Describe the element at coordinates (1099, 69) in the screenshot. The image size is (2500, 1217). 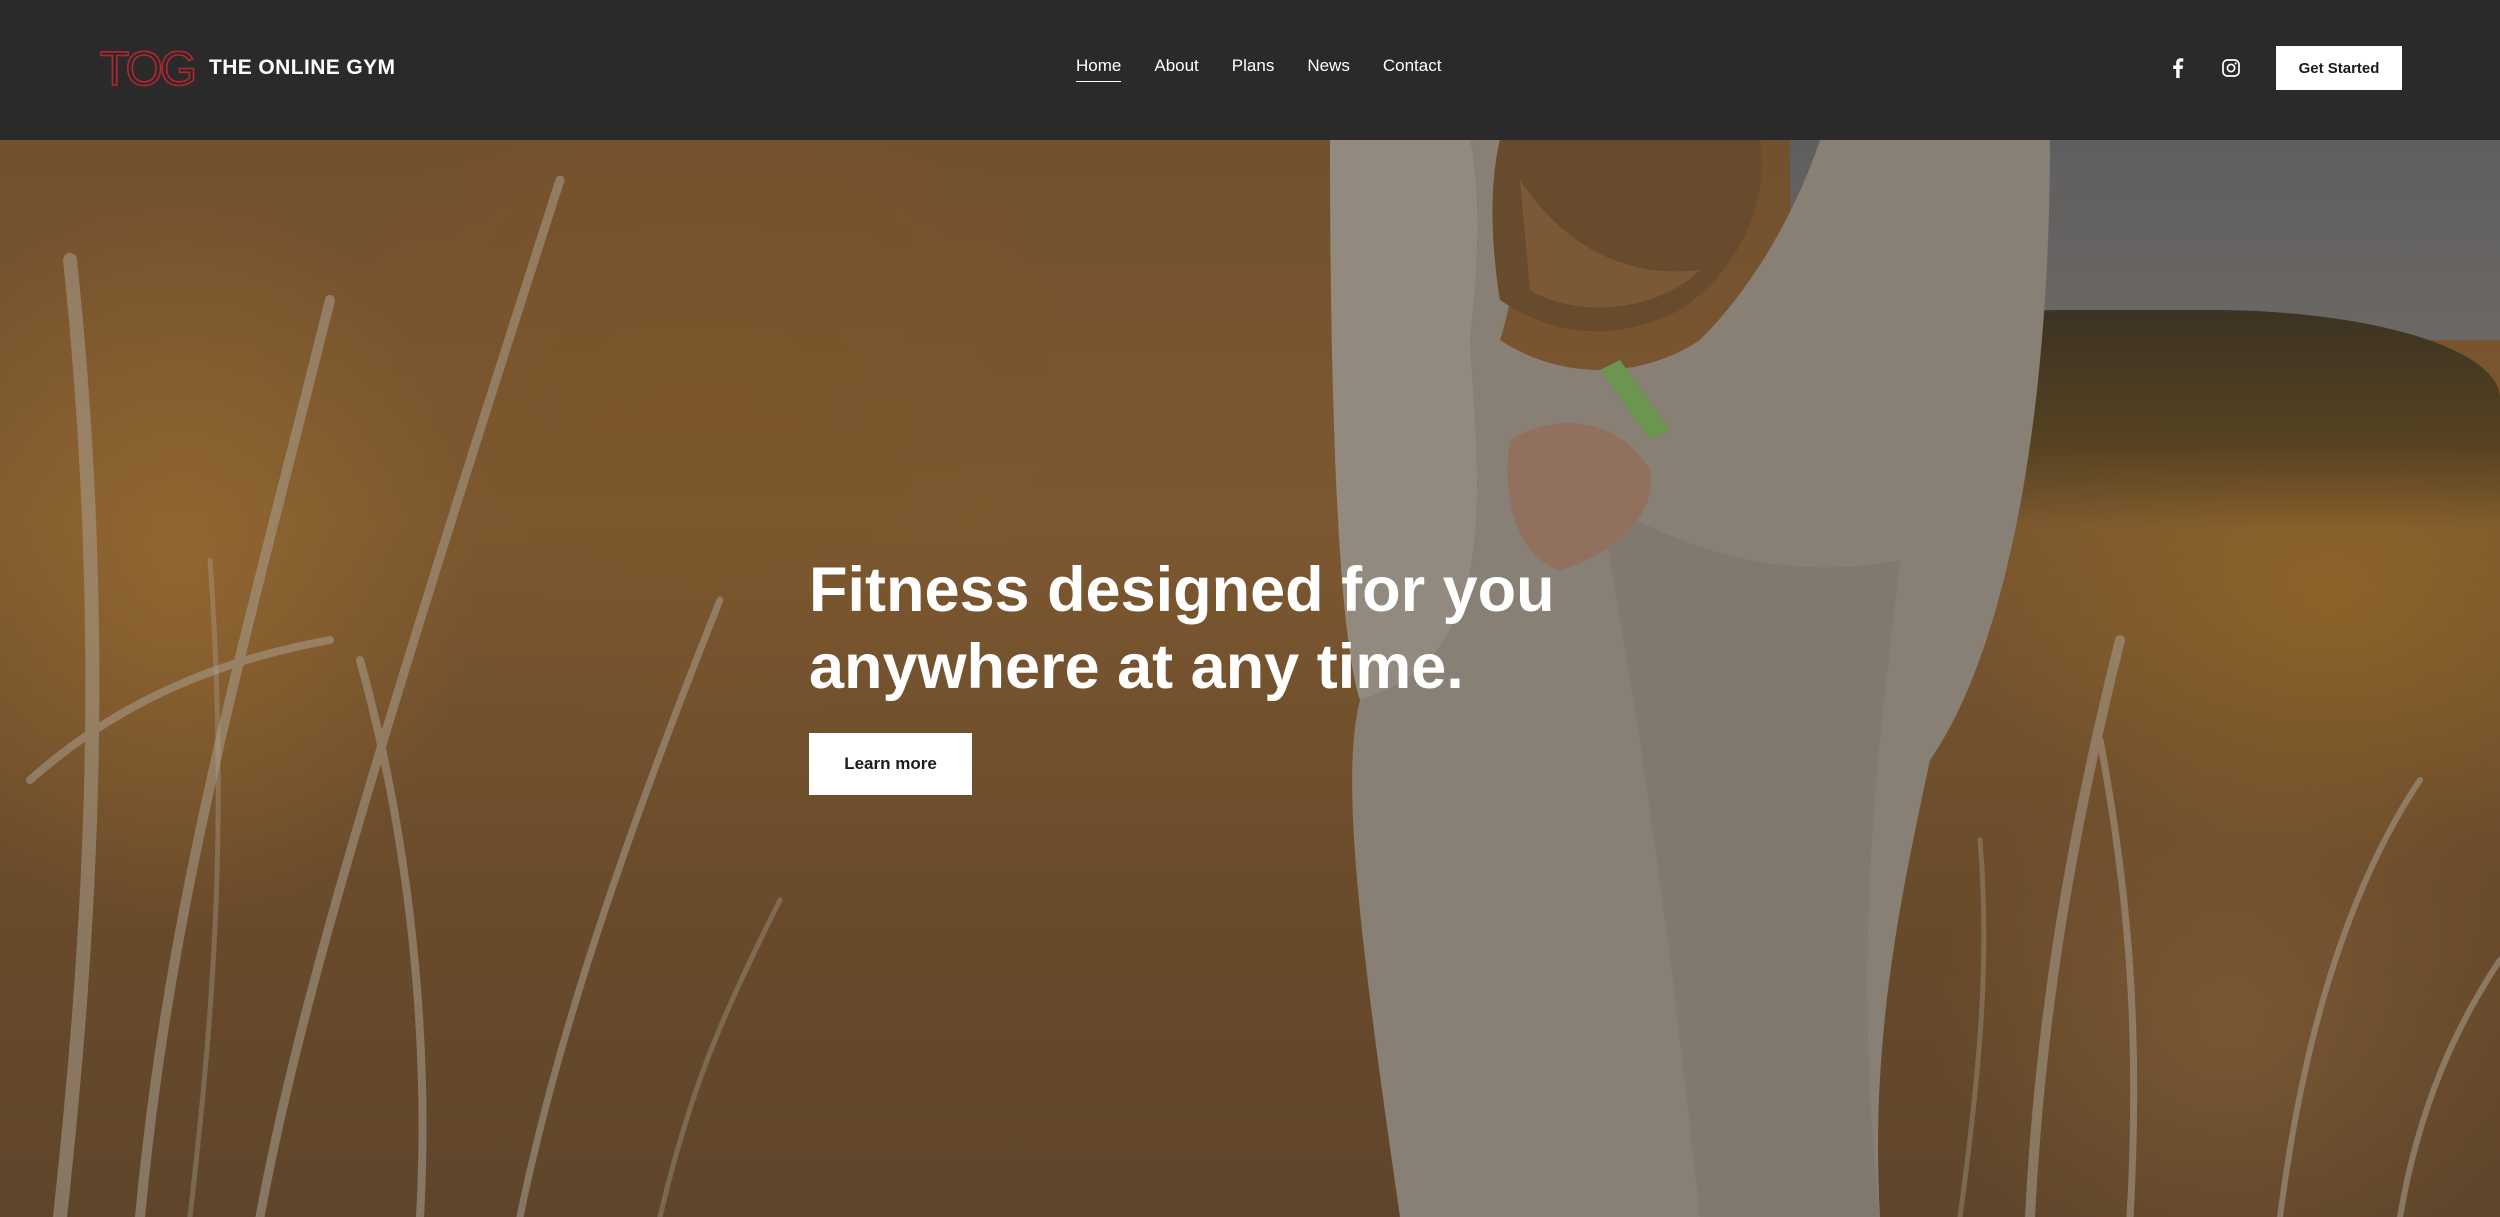
I see `nav-item-home: Home` at that location.